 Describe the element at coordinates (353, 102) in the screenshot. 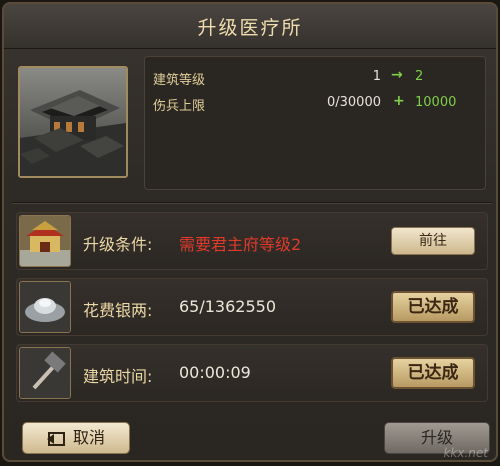

I see `stat-current-capacity: 0/30000` at that location.